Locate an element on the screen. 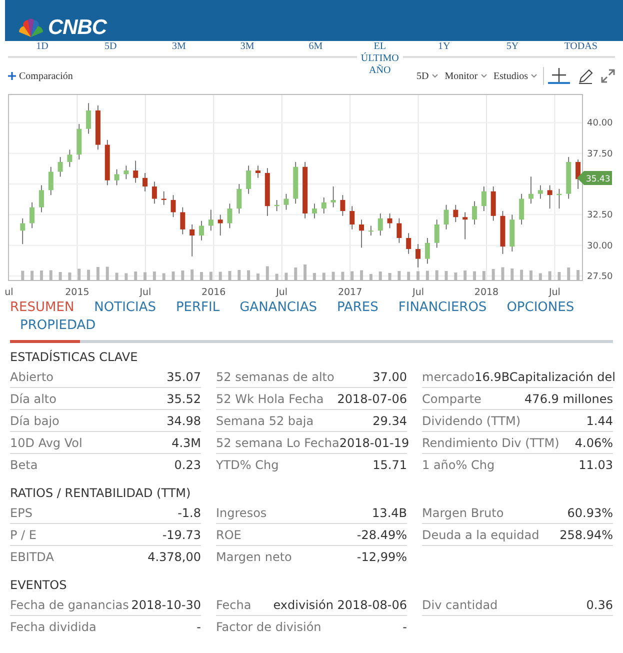  x-axis-label: ul is located at coordinates (9, 292).